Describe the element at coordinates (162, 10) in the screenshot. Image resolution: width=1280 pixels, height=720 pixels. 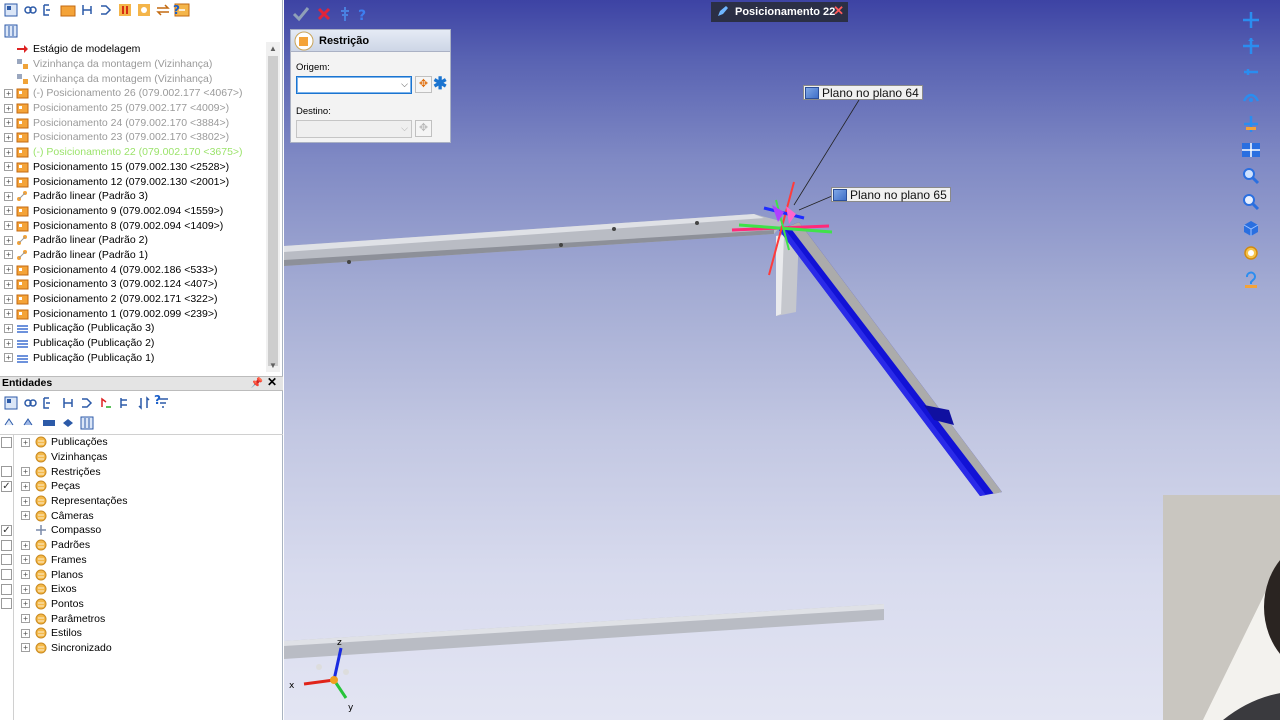
I see `swap-icon` at that location.